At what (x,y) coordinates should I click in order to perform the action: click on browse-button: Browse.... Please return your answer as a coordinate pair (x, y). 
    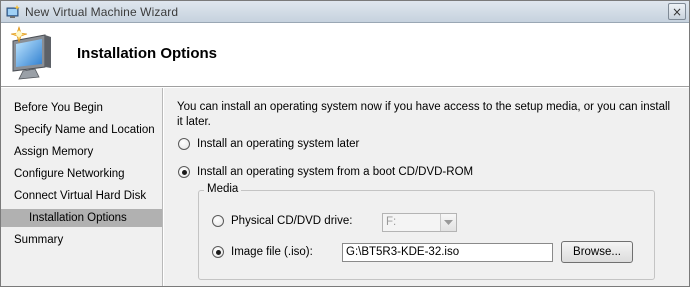
    Looking at the image, I should click on (597, 252).